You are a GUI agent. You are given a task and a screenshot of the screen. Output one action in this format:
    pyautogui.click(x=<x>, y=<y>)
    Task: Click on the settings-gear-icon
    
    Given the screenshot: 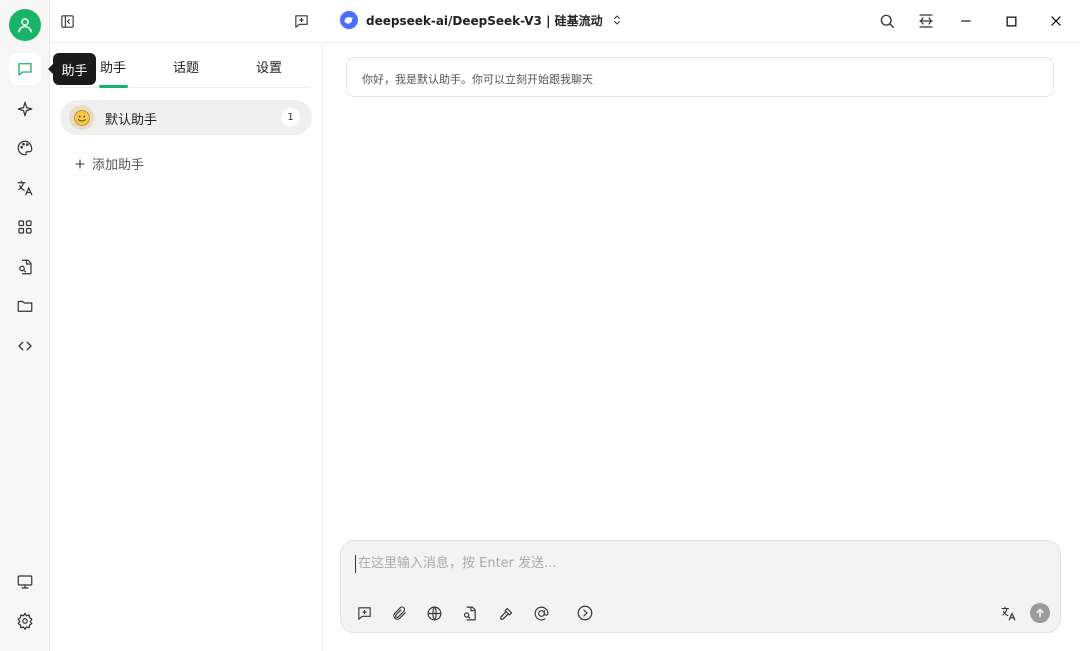 What is the action you would take?
    pyautogui.click(x=25, y=621)
    